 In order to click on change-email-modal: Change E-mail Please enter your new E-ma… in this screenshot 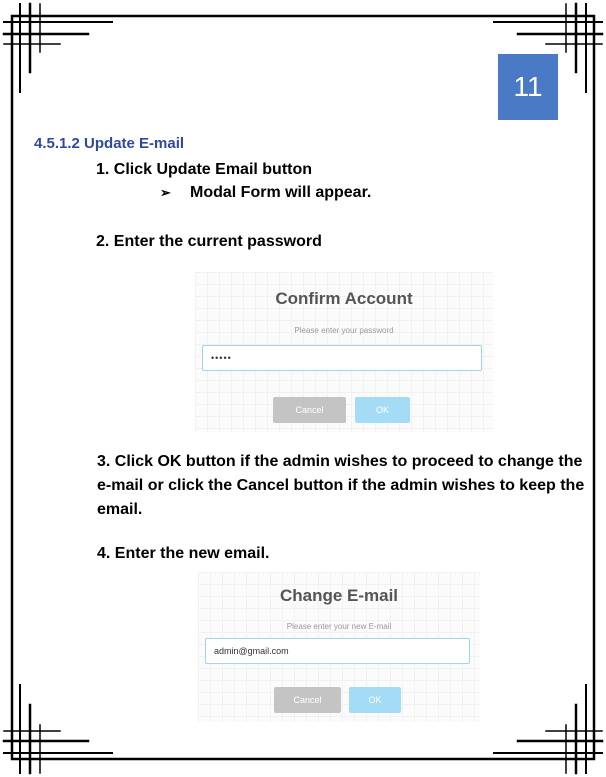, I will do `click(339, 647)`.